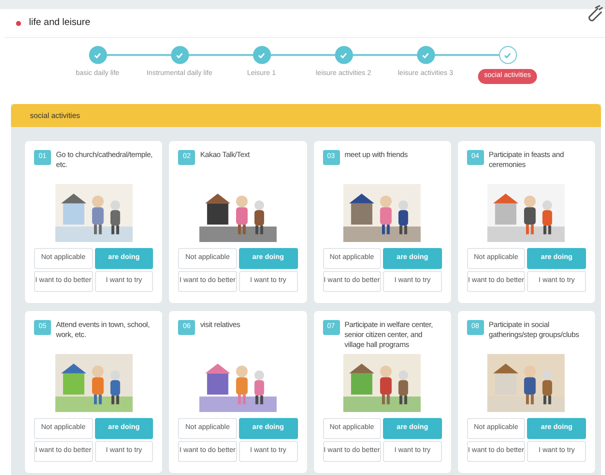 The image size is (605, 475). Describe the element at coordinates (59, 23) in the screenshot. I see `section-title: life and leisure` at that location.